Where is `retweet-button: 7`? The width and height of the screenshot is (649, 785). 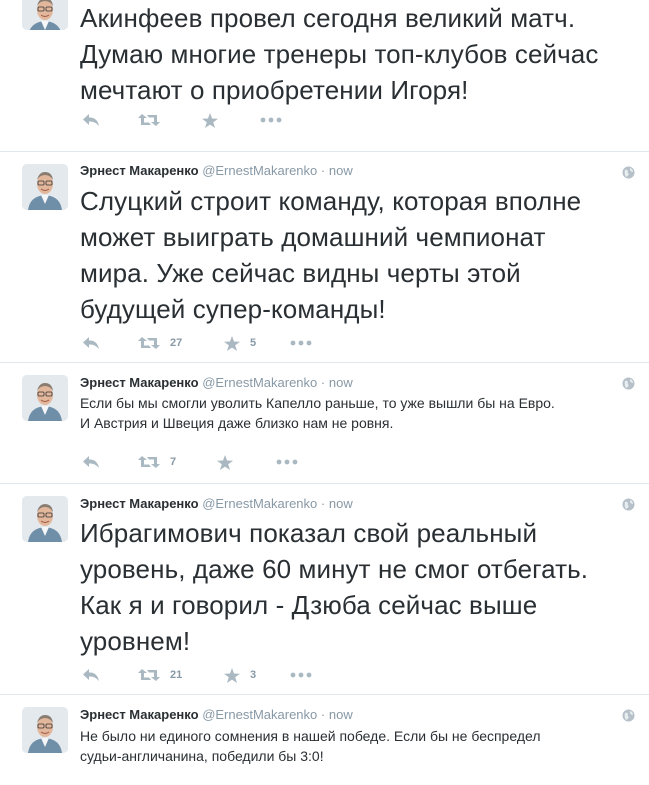
retweet-button: 7 is located at coordinates (157, 462).